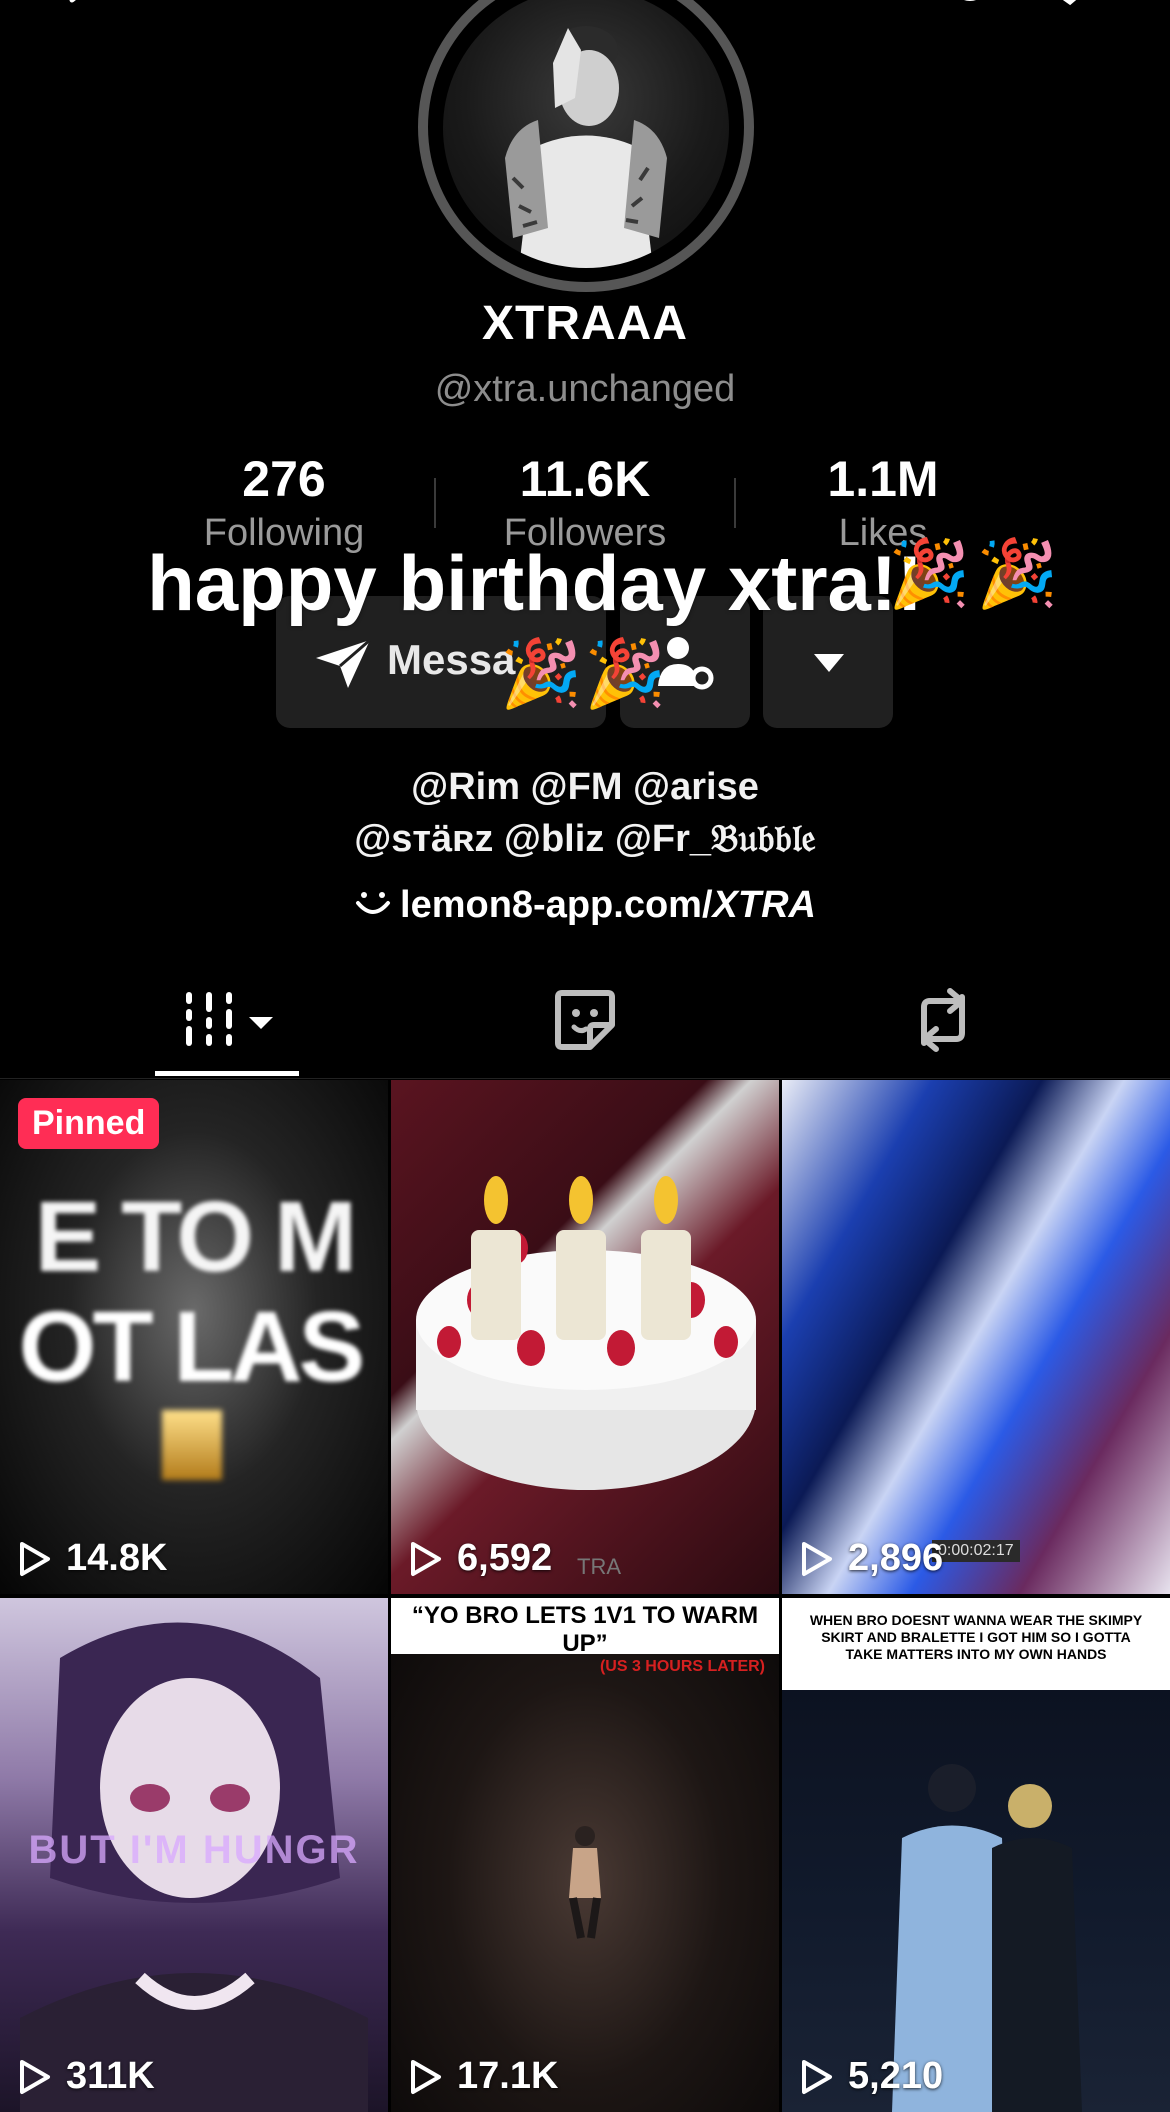  Describe the element at coordinates (505, 1558) in the screenshot. I see `view-count-text: 6,592` at that location.